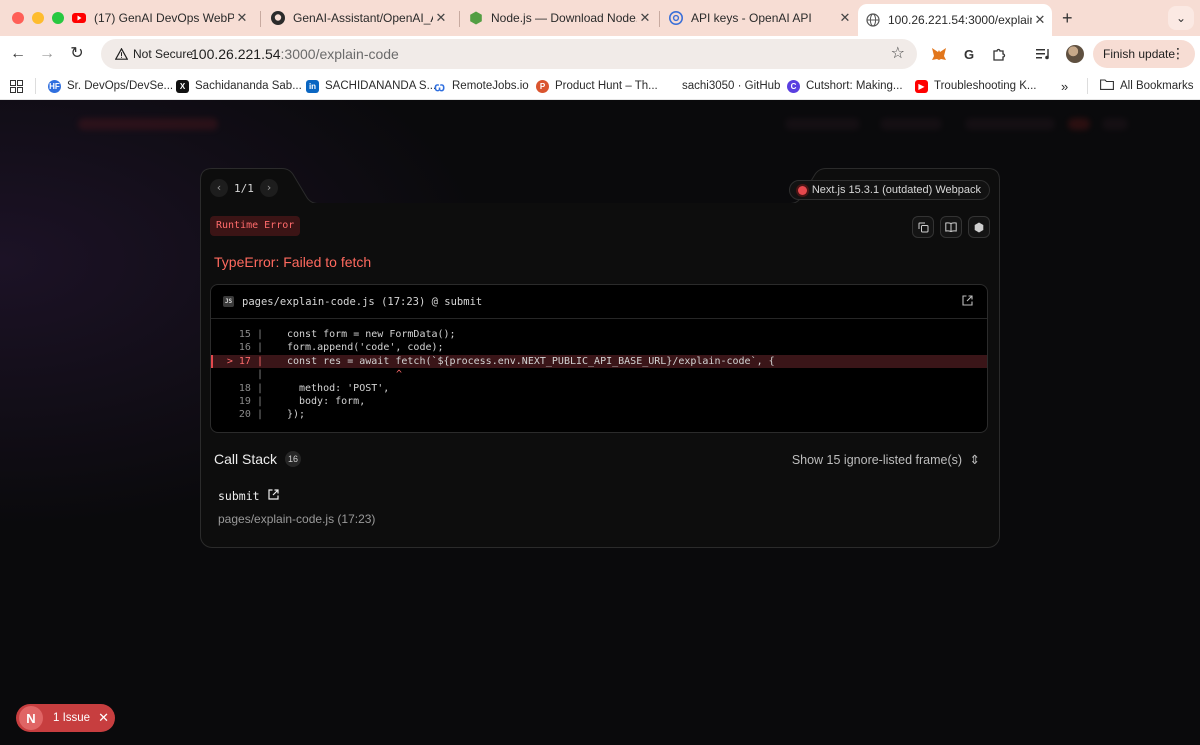 The image size is (1200, 745). Describe the element at coordinates (898, 53) in the screenshot. I see `bookmark-star-icon: ☆` at that location.